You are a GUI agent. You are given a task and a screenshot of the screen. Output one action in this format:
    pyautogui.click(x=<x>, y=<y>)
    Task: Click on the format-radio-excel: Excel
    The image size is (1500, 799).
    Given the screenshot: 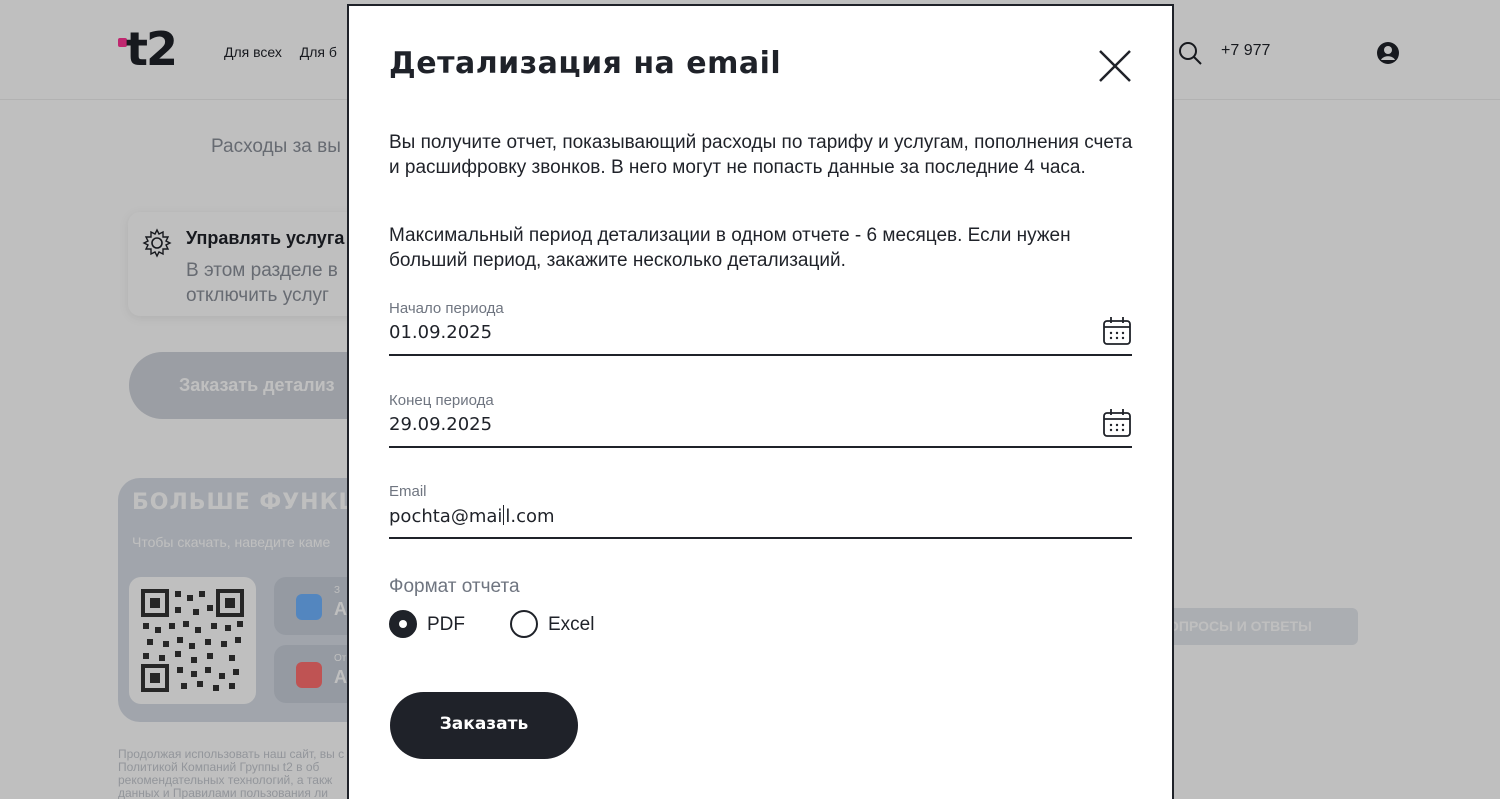 What is the action you would take?
    pyautogui.click(x=557, y=625)
    